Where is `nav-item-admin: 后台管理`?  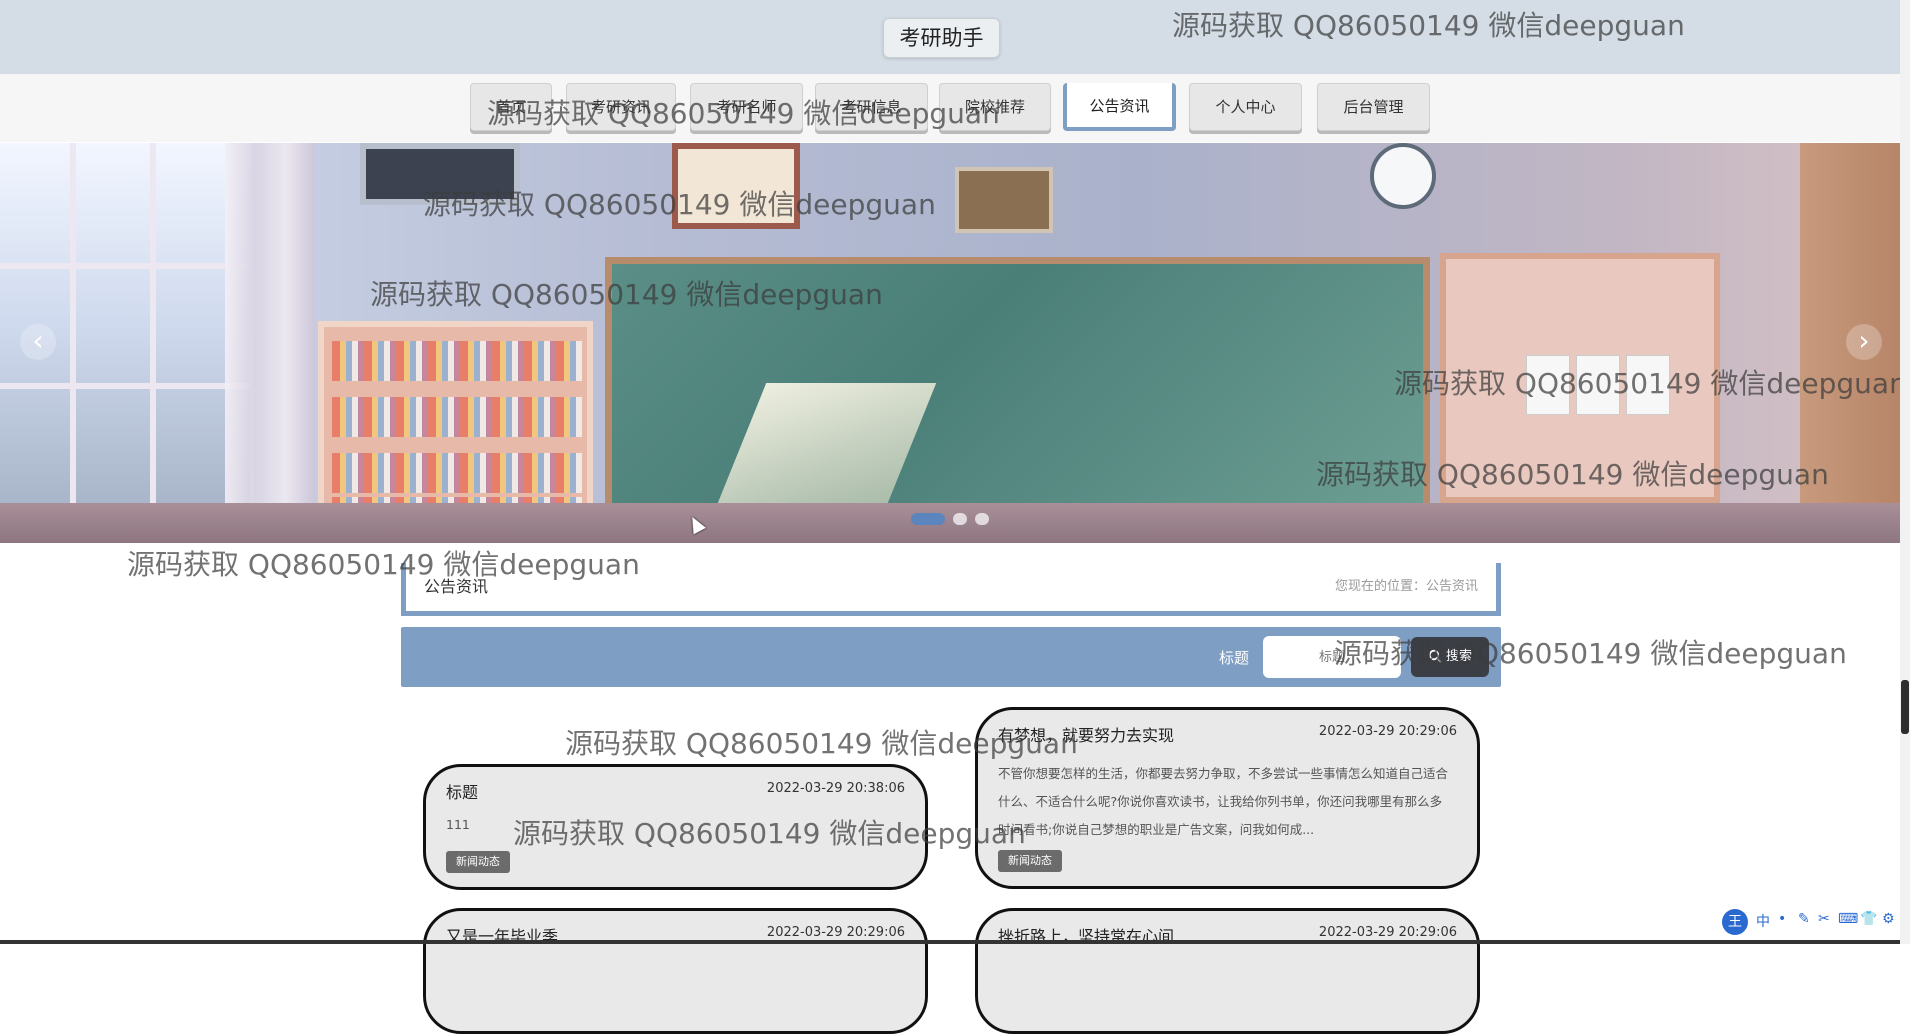
nav-item-admin: 后台管理 is located at coordinates (1373, 107).